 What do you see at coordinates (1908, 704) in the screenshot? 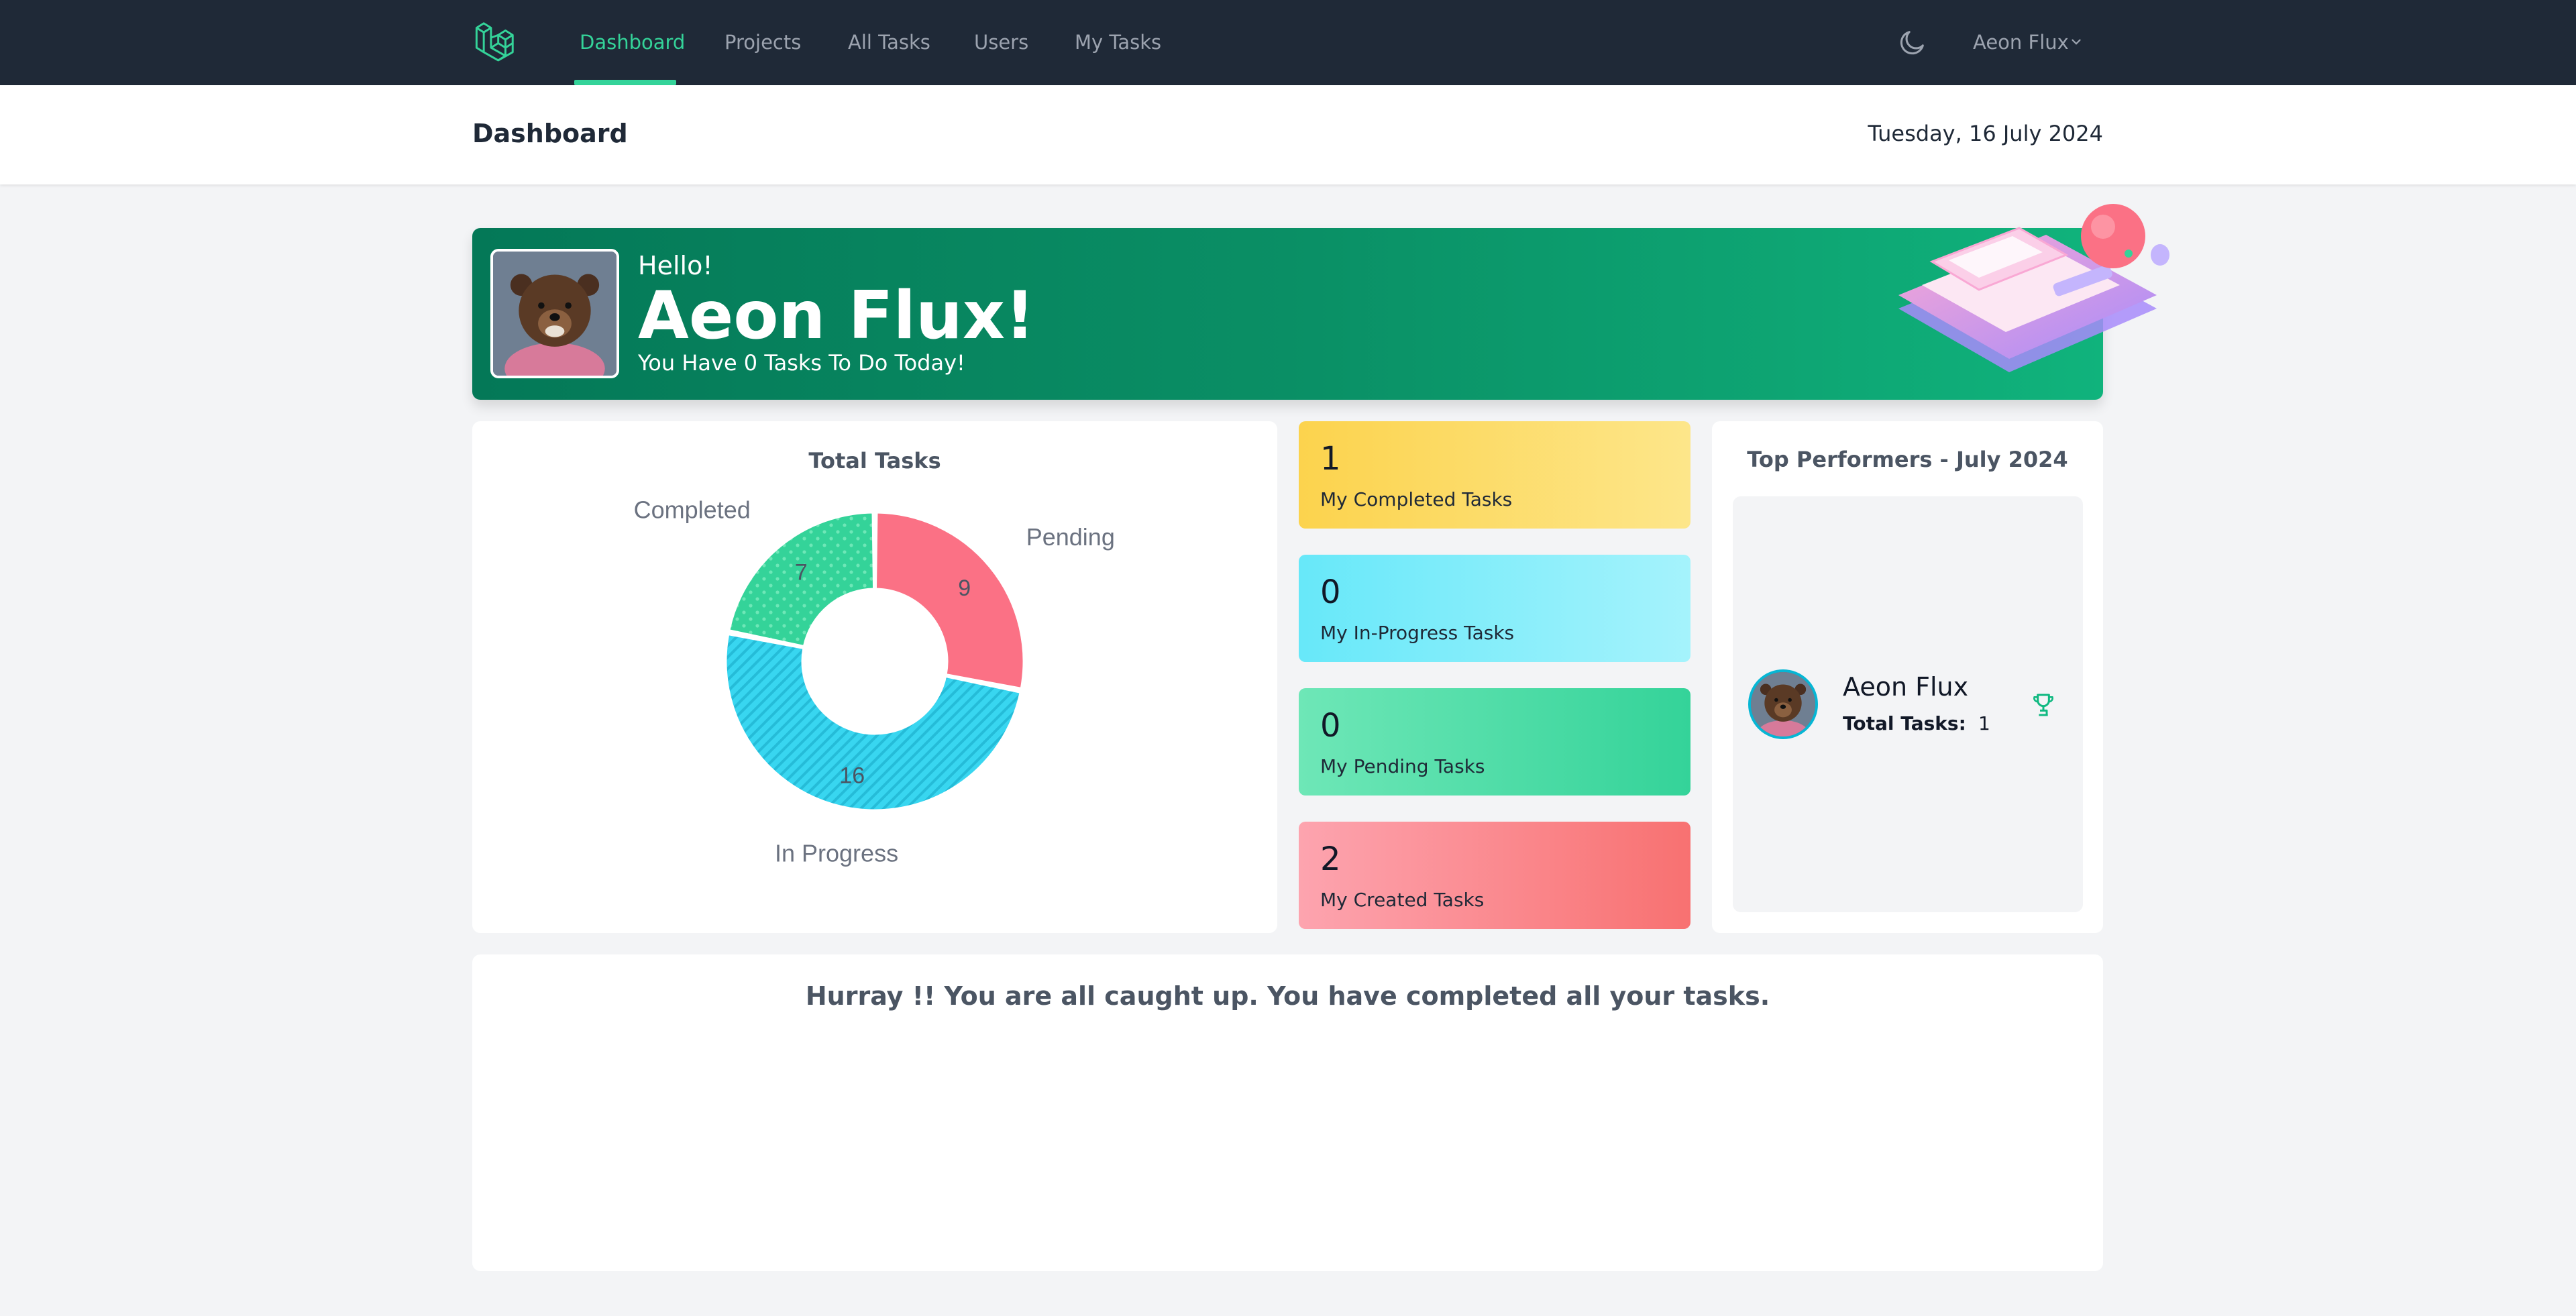
I see `performer-list: Aeon Flux Total Tasks: 1` at bounding box center [1908, 704].